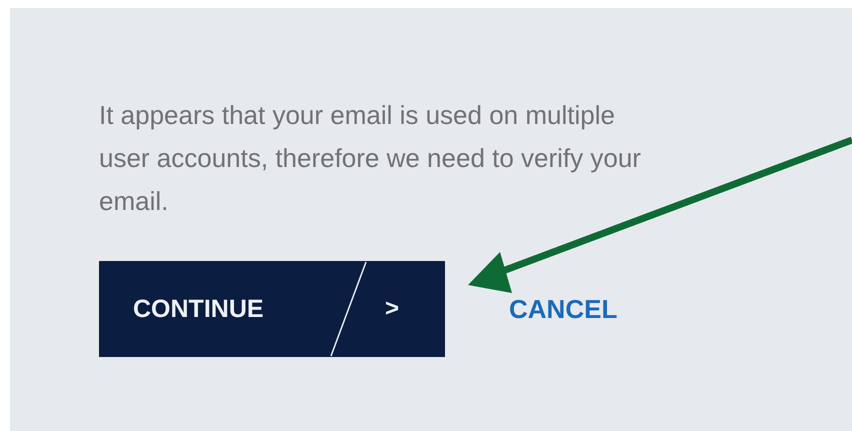  I want to click on cancel-link: CANCEL, so click(563, 309).